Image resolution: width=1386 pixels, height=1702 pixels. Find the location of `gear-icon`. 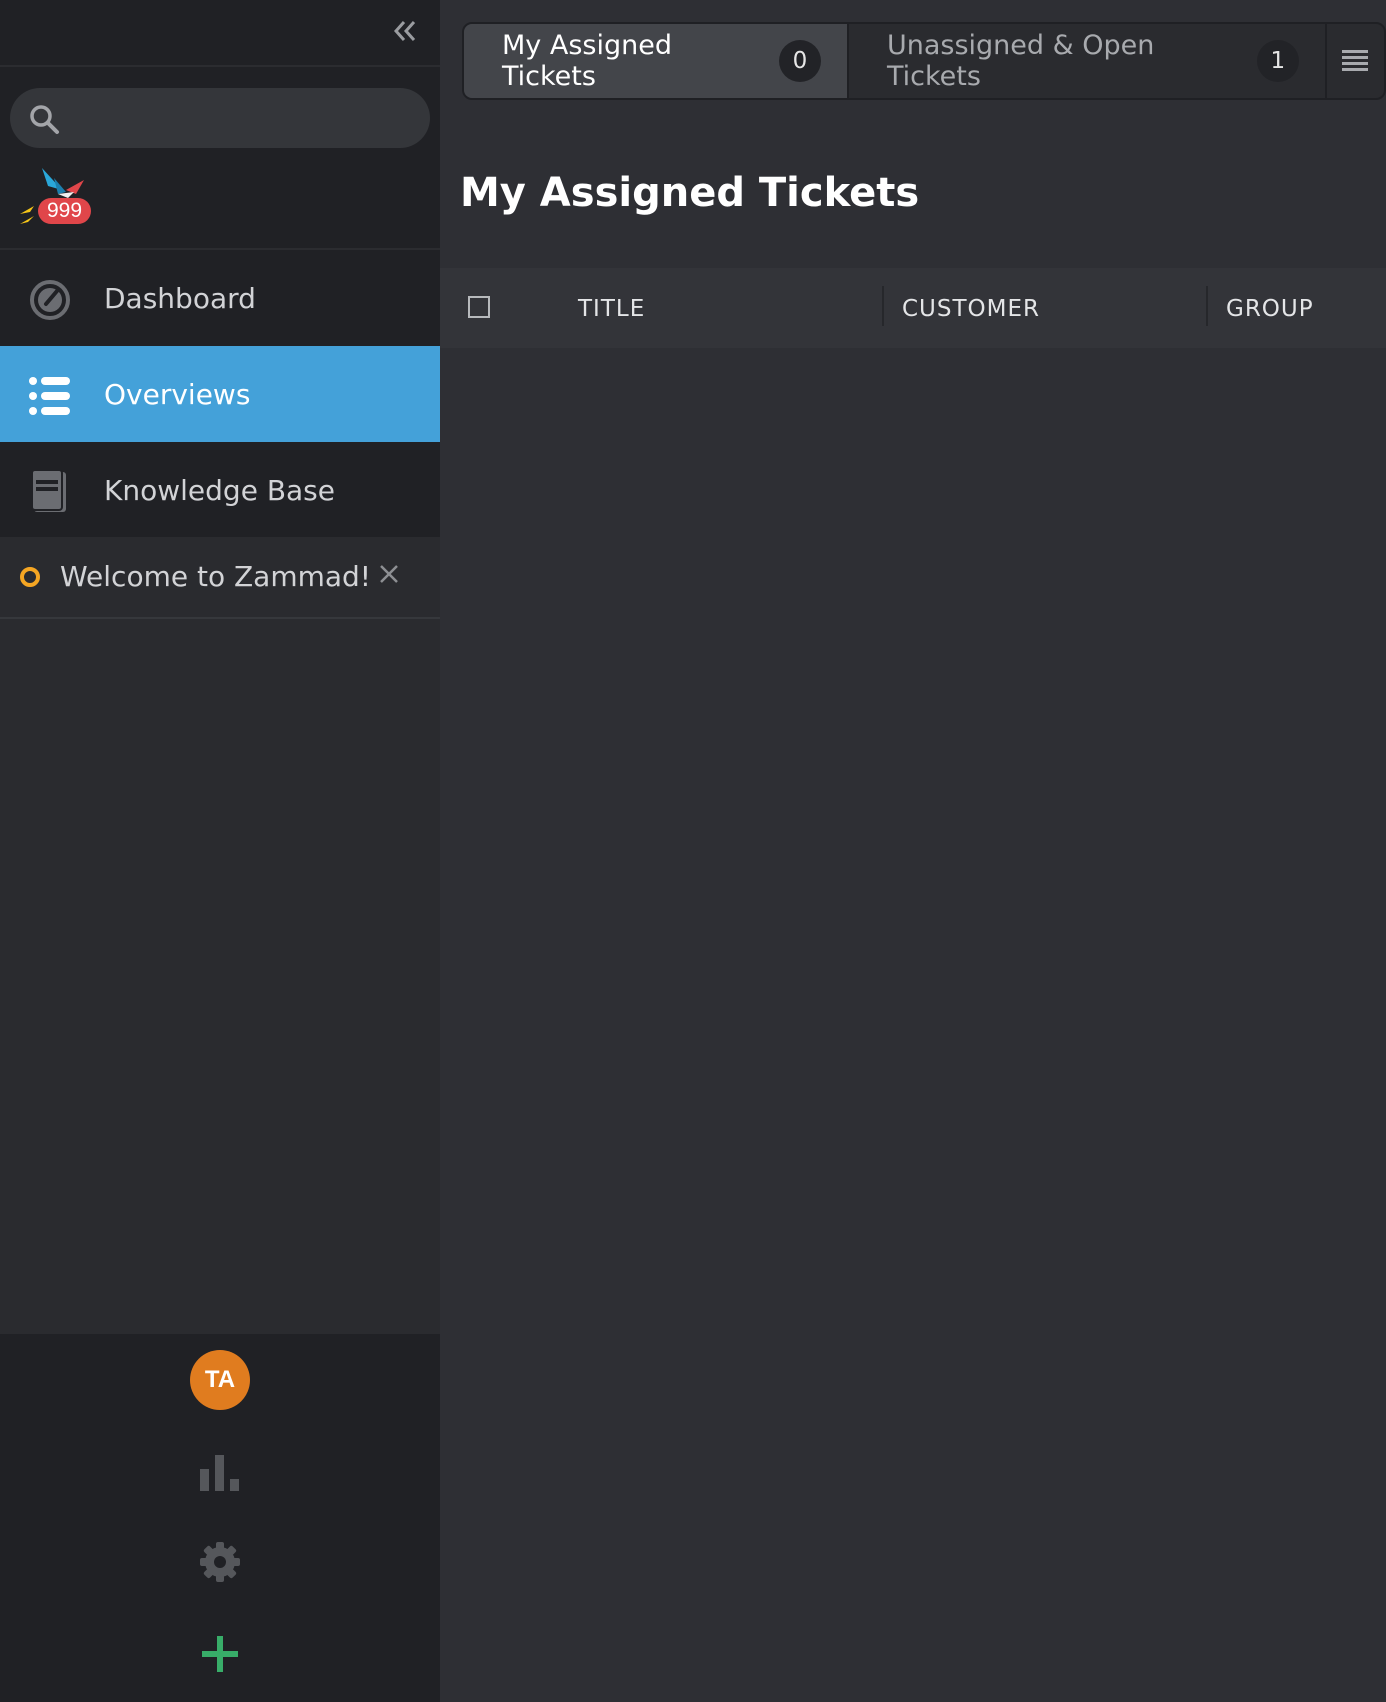

gear-icon is located at coordinates (220, 1562).